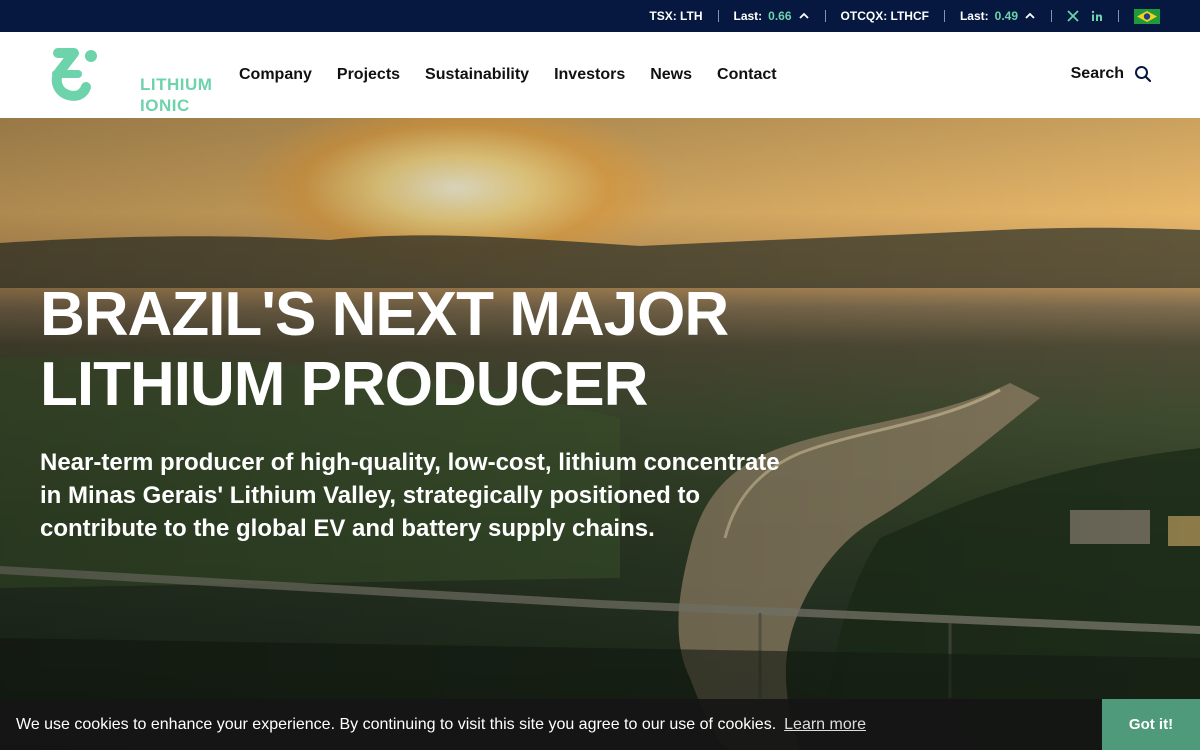  Describe the element at coordinates (165, 105) in the screenshot. I see `logo-line-2: IONIC` at that location.